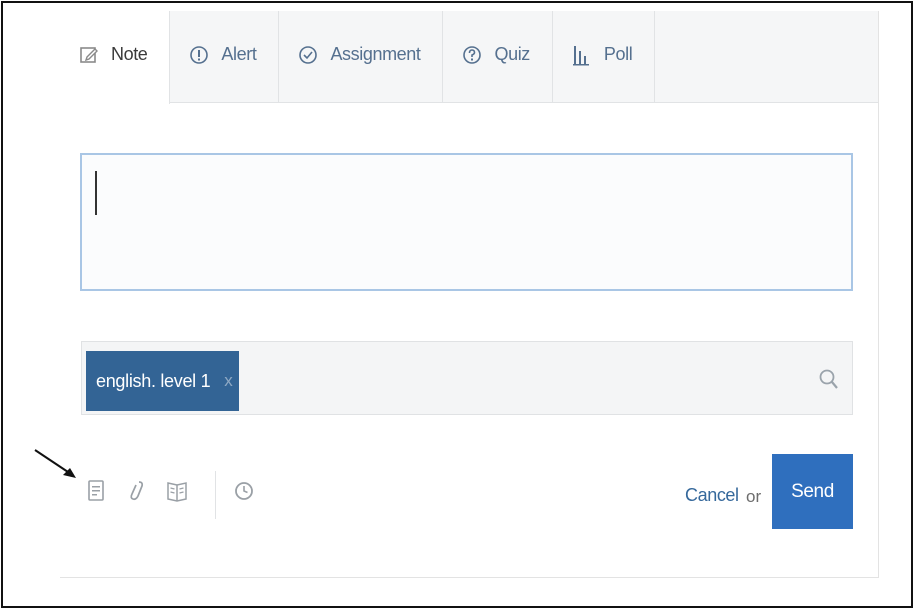  I want to click on tab-assignment: Assignment, so click(361, 57).